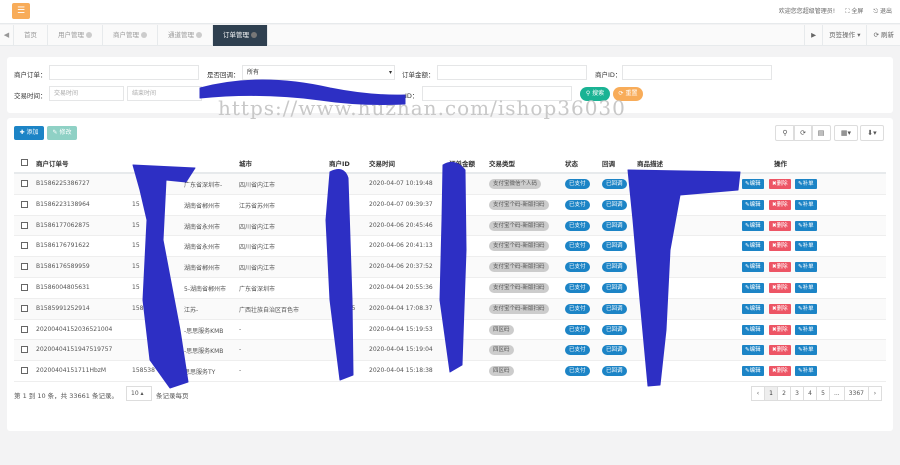 This screenshot has width=900, height=465. I want to click on menu-toggle-button: ☰, so click(21, 11).